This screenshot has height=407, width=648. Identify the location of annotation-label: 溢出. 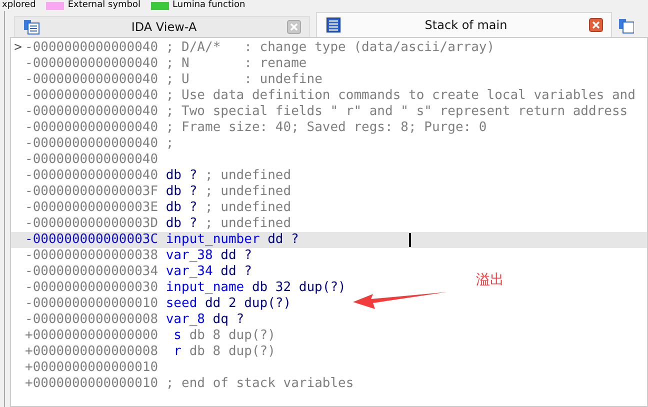
(490, 280).